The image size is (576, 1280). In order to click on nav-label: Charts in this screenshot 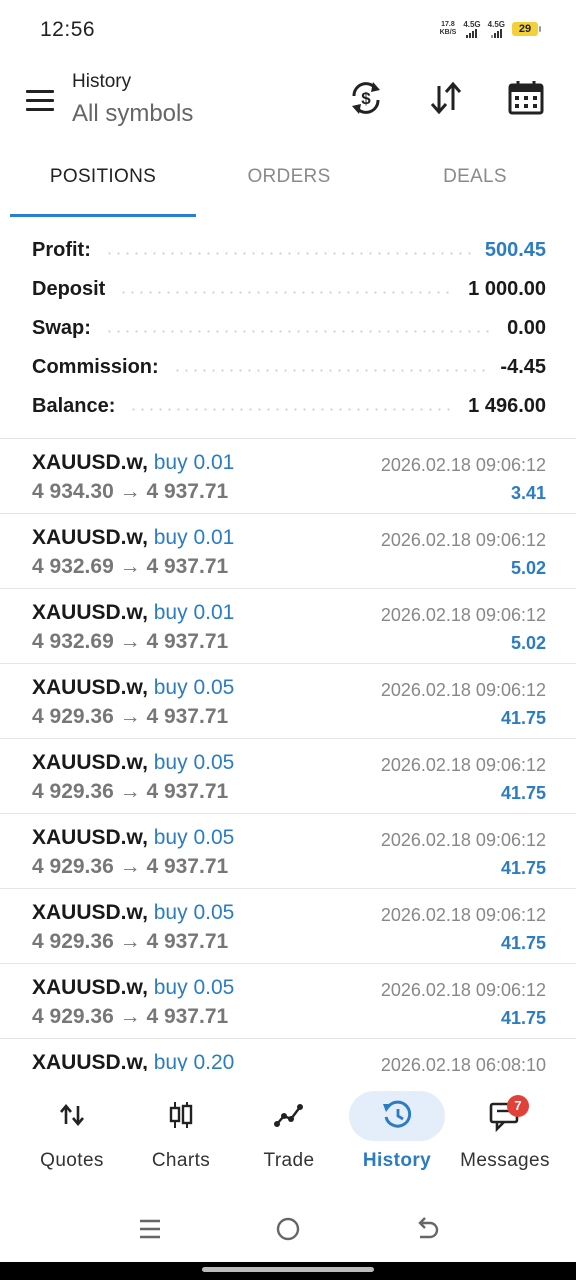, I will do `click(181, 1160)`.